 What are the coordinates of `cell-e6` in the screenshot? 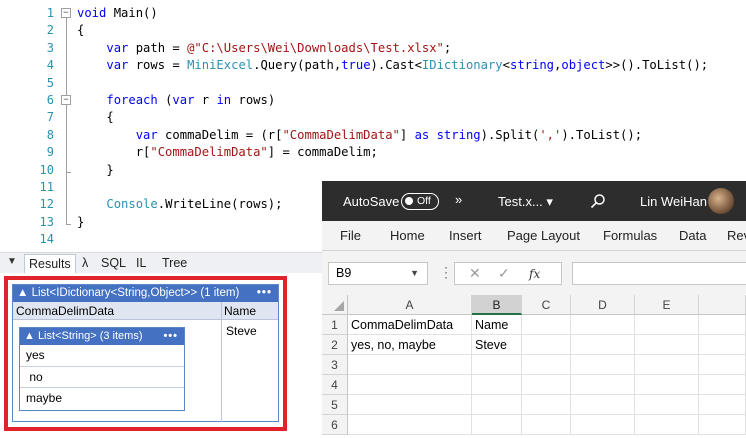 It's located at (667, 425).